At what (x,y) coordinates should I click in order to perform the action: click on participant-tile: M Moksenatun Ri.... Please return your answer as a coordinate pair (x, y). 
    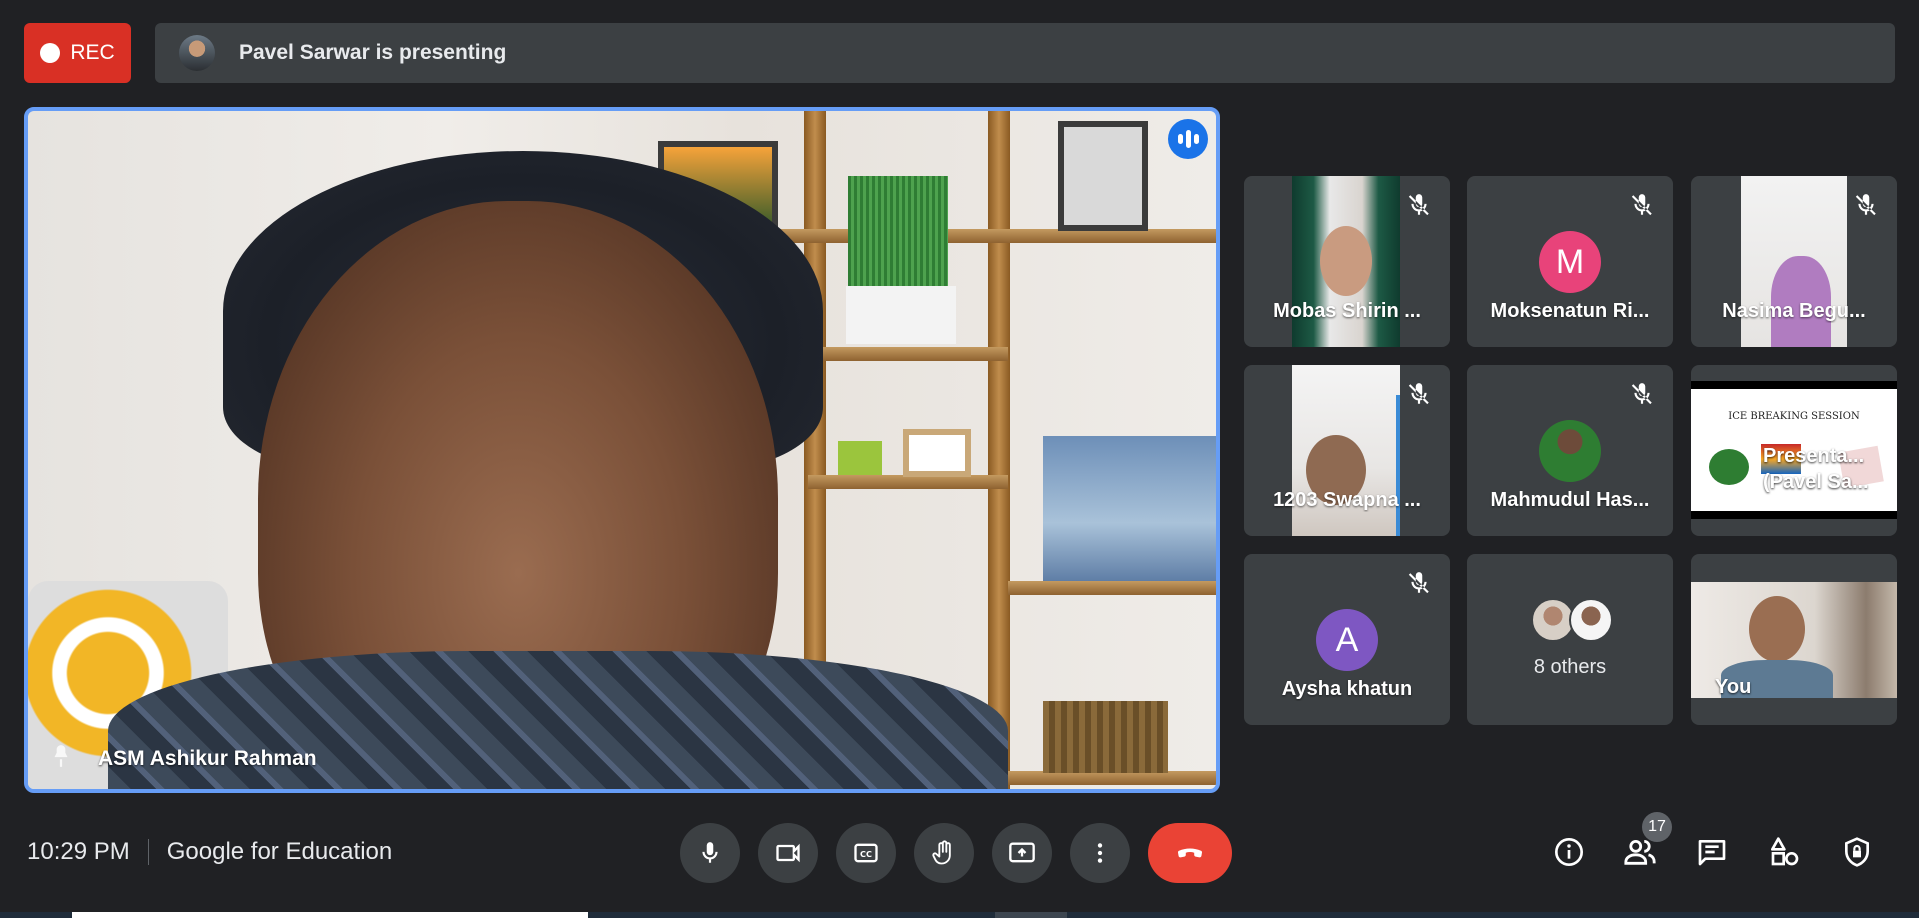
    Looking at the image, I should click on (1570, 261).